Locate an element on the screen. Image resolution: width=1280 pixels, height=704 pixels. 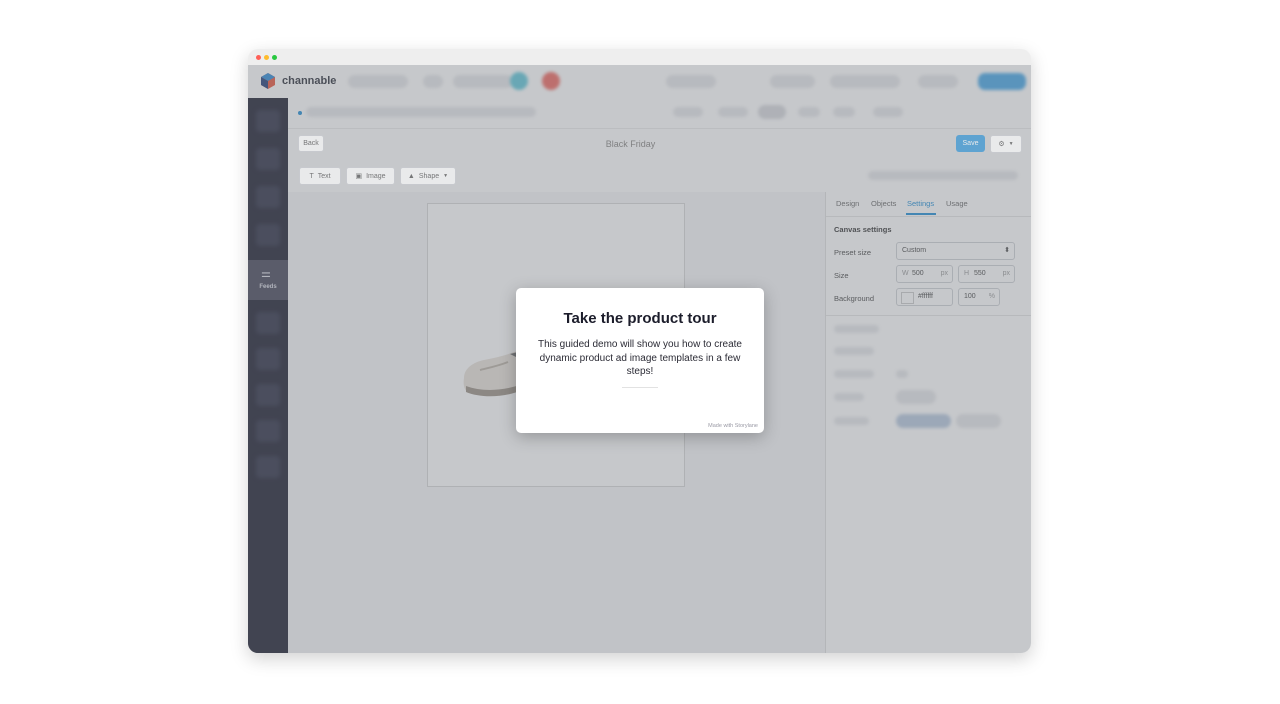
storylane-credit-link: Made with Storylane is located at coordinates (733, 426).